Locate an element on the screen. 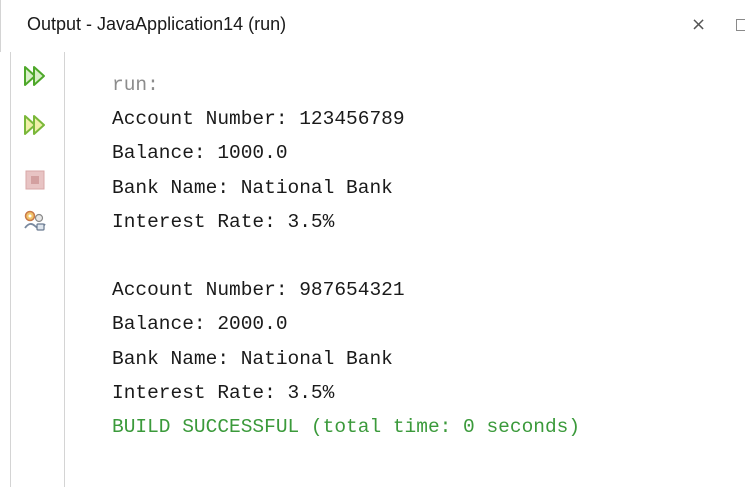  console-line: Balance: 2000.0 is located at coordinates (200, 324).